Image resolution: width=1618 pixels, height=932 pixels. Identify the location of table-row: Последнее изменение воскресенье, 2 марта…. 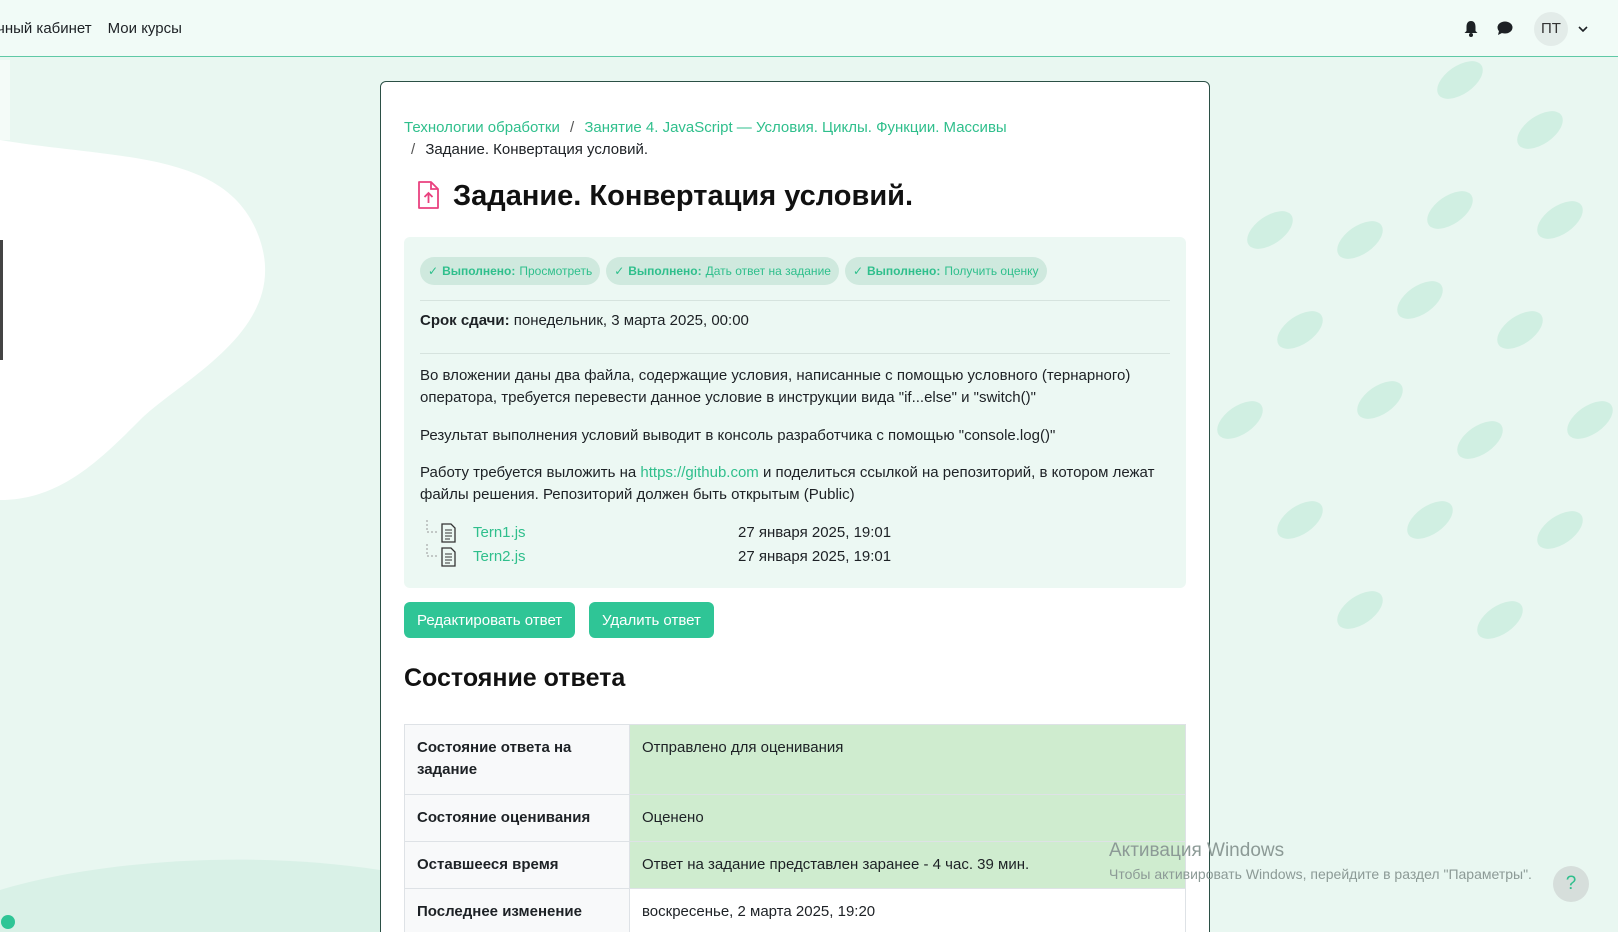
(795, 910).